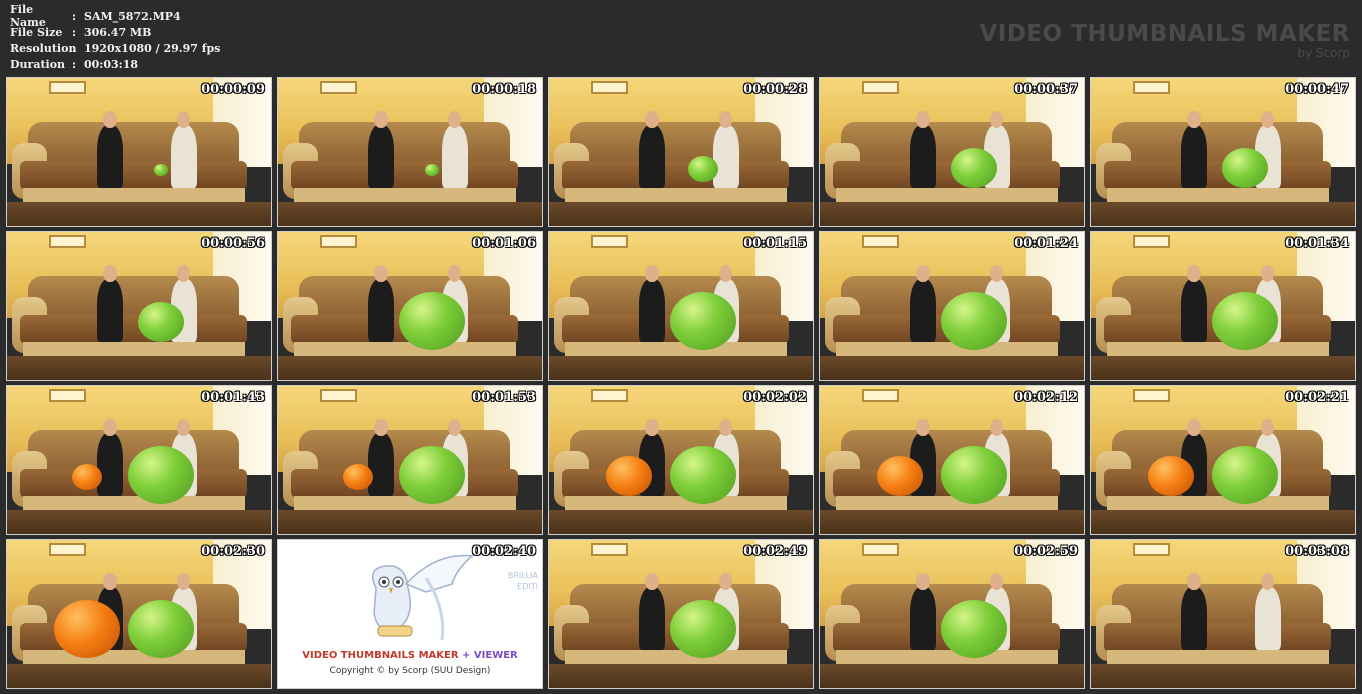  I want to click on file-info-key: Resolution, so click(43, 48).